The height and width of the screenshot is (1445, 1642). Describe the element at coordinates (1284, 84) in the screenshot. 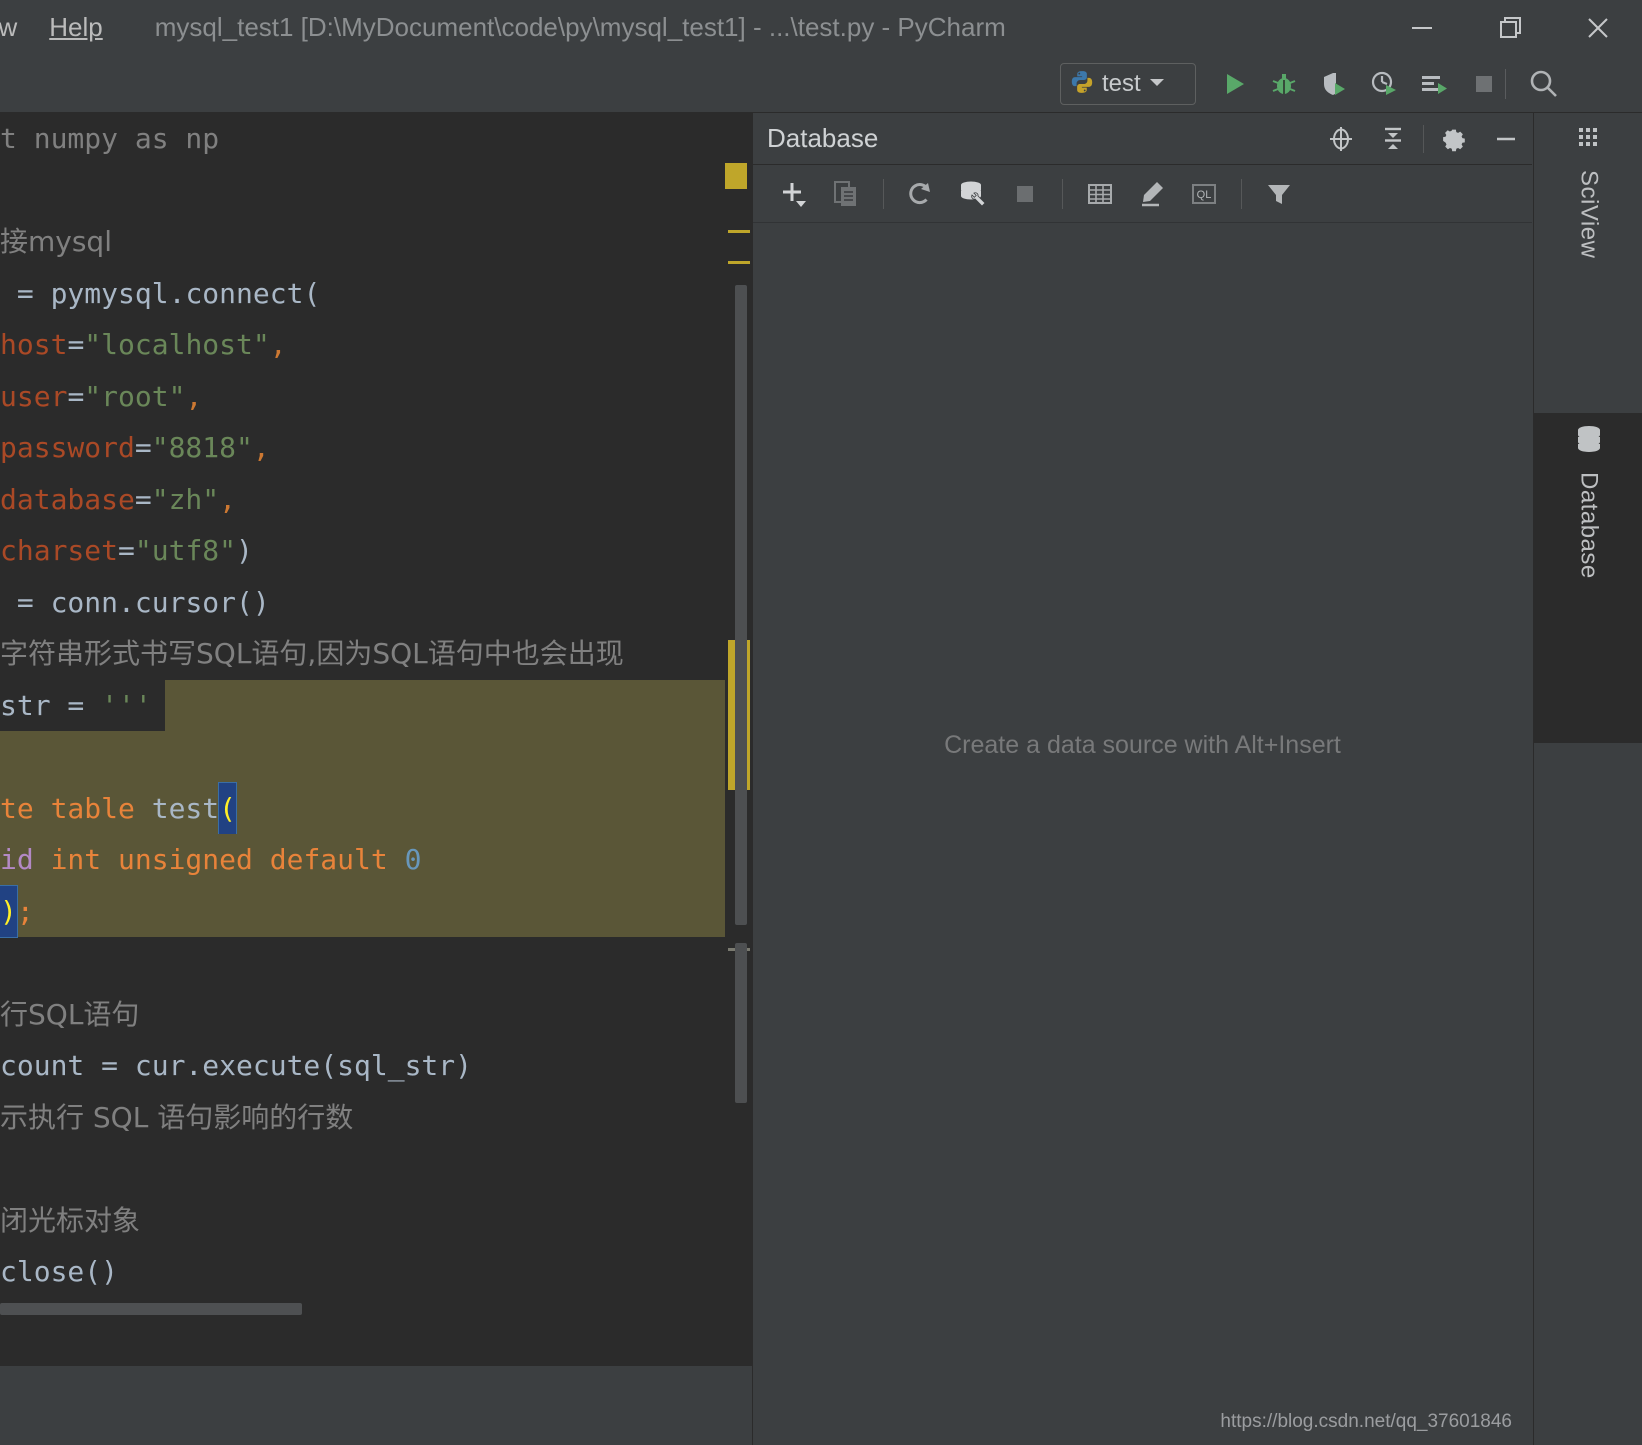

I see `debug-button` at that location.